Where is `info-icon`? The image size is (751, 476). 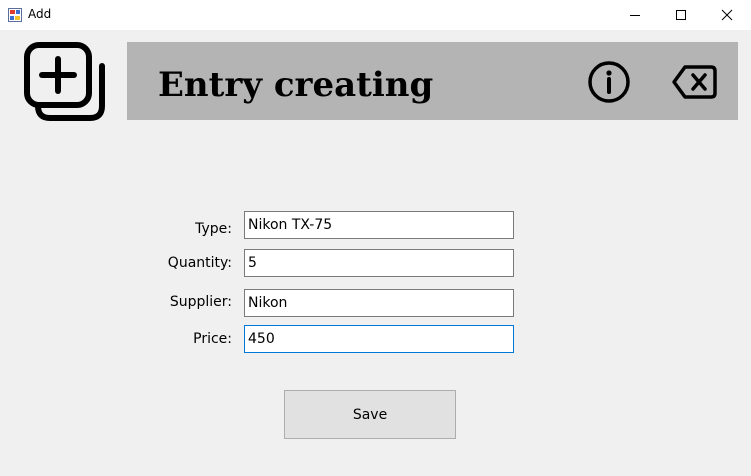 info-icon is located at coordinates (609, 82).